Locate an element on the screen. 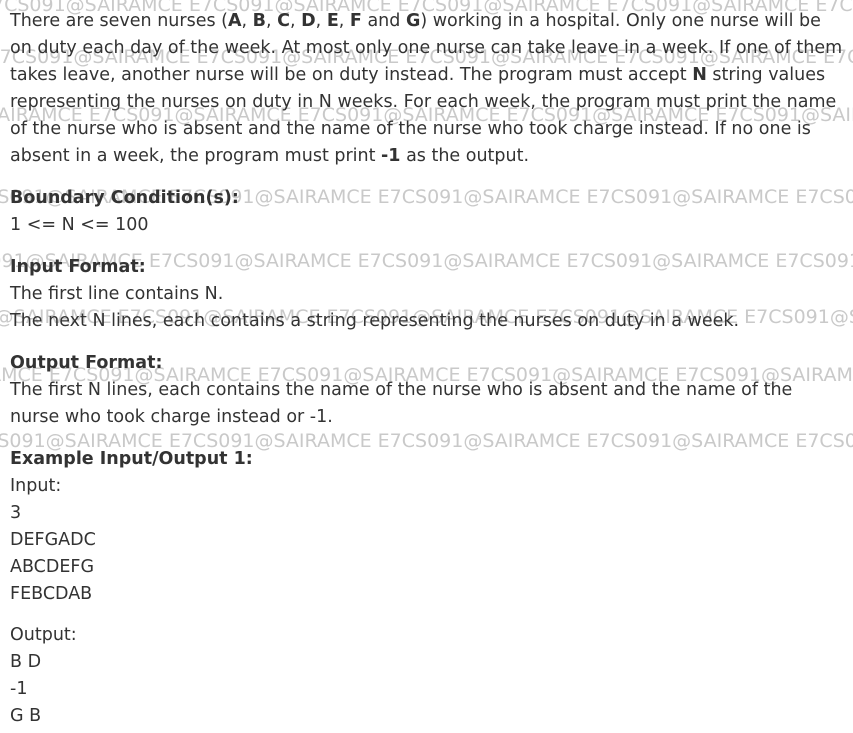 This screenshot has height=733, width=853. nurse-name: B is located at coordinates (259, 21).